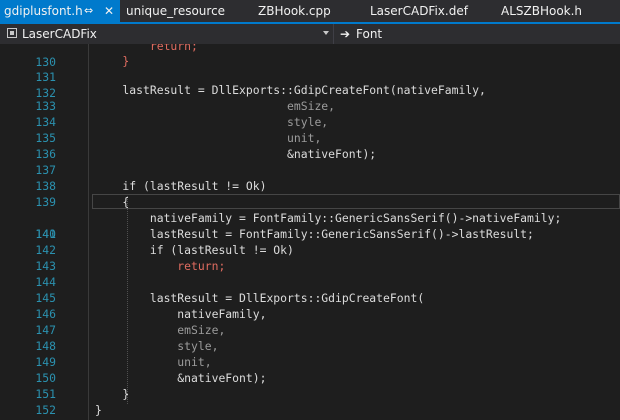 The height and width of the screenshot is (420, 620). What do you see at coordinates (310, 321) in the screenshot?
I see `code-line: 147 nativeFamily,` at bounding box center [310, 321].